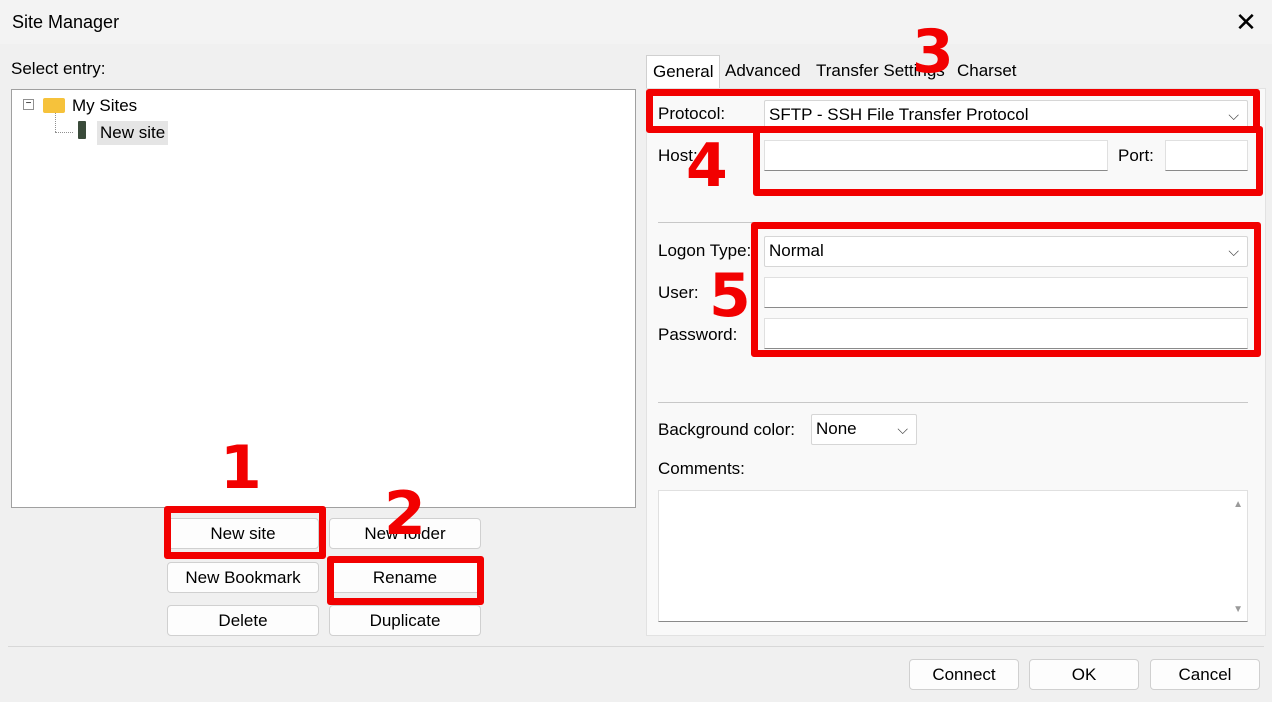 This screenshot has height=702, width=1272. What do you see at coordinates (28, 104) in the screenshot?
I see `collapse-icon: −` at bounding box center [28, 104].